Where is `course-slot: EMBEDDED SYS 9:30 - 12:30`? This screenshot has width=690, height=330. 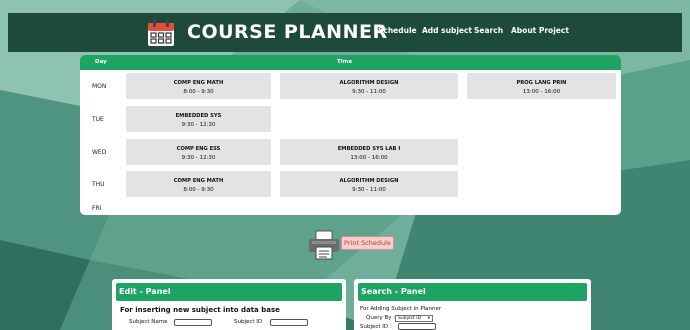 course-slot: EMBEDDED SYS 9:30 - 12:30 is located at coordinates (198, 119).